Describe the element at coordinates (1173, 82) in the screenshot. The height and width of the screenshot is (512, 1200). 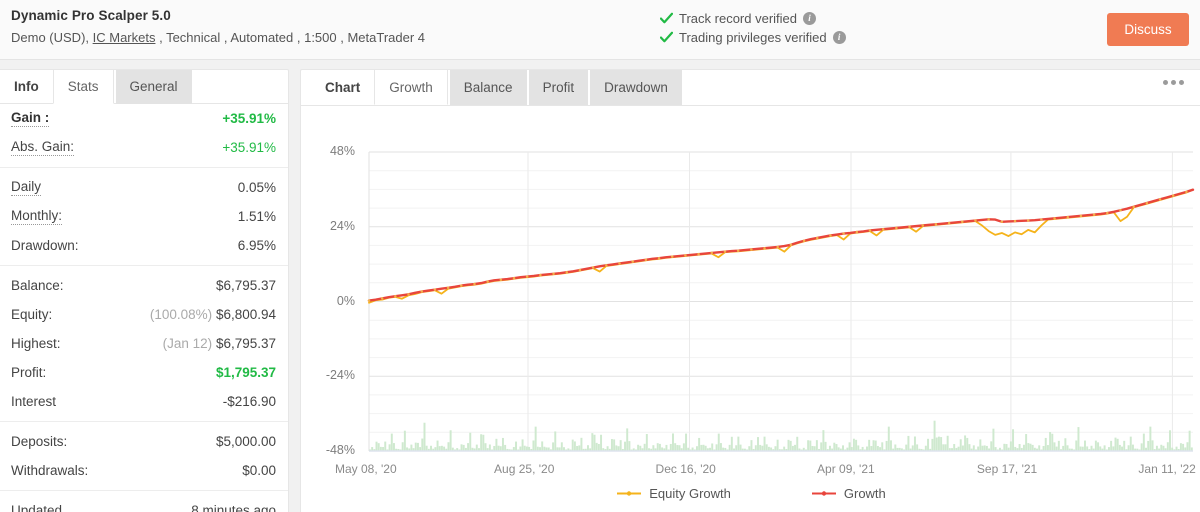
I see `ellipsis-icon` at that location.